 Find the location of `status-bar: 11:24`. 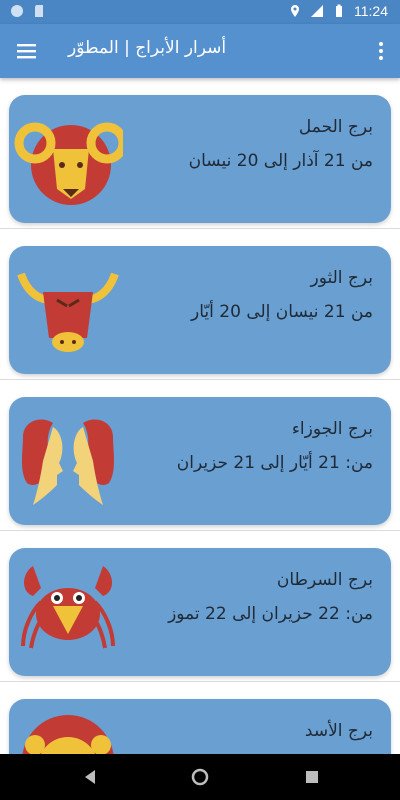

status-bar: 11:24 is located at coordinates (200, 12).